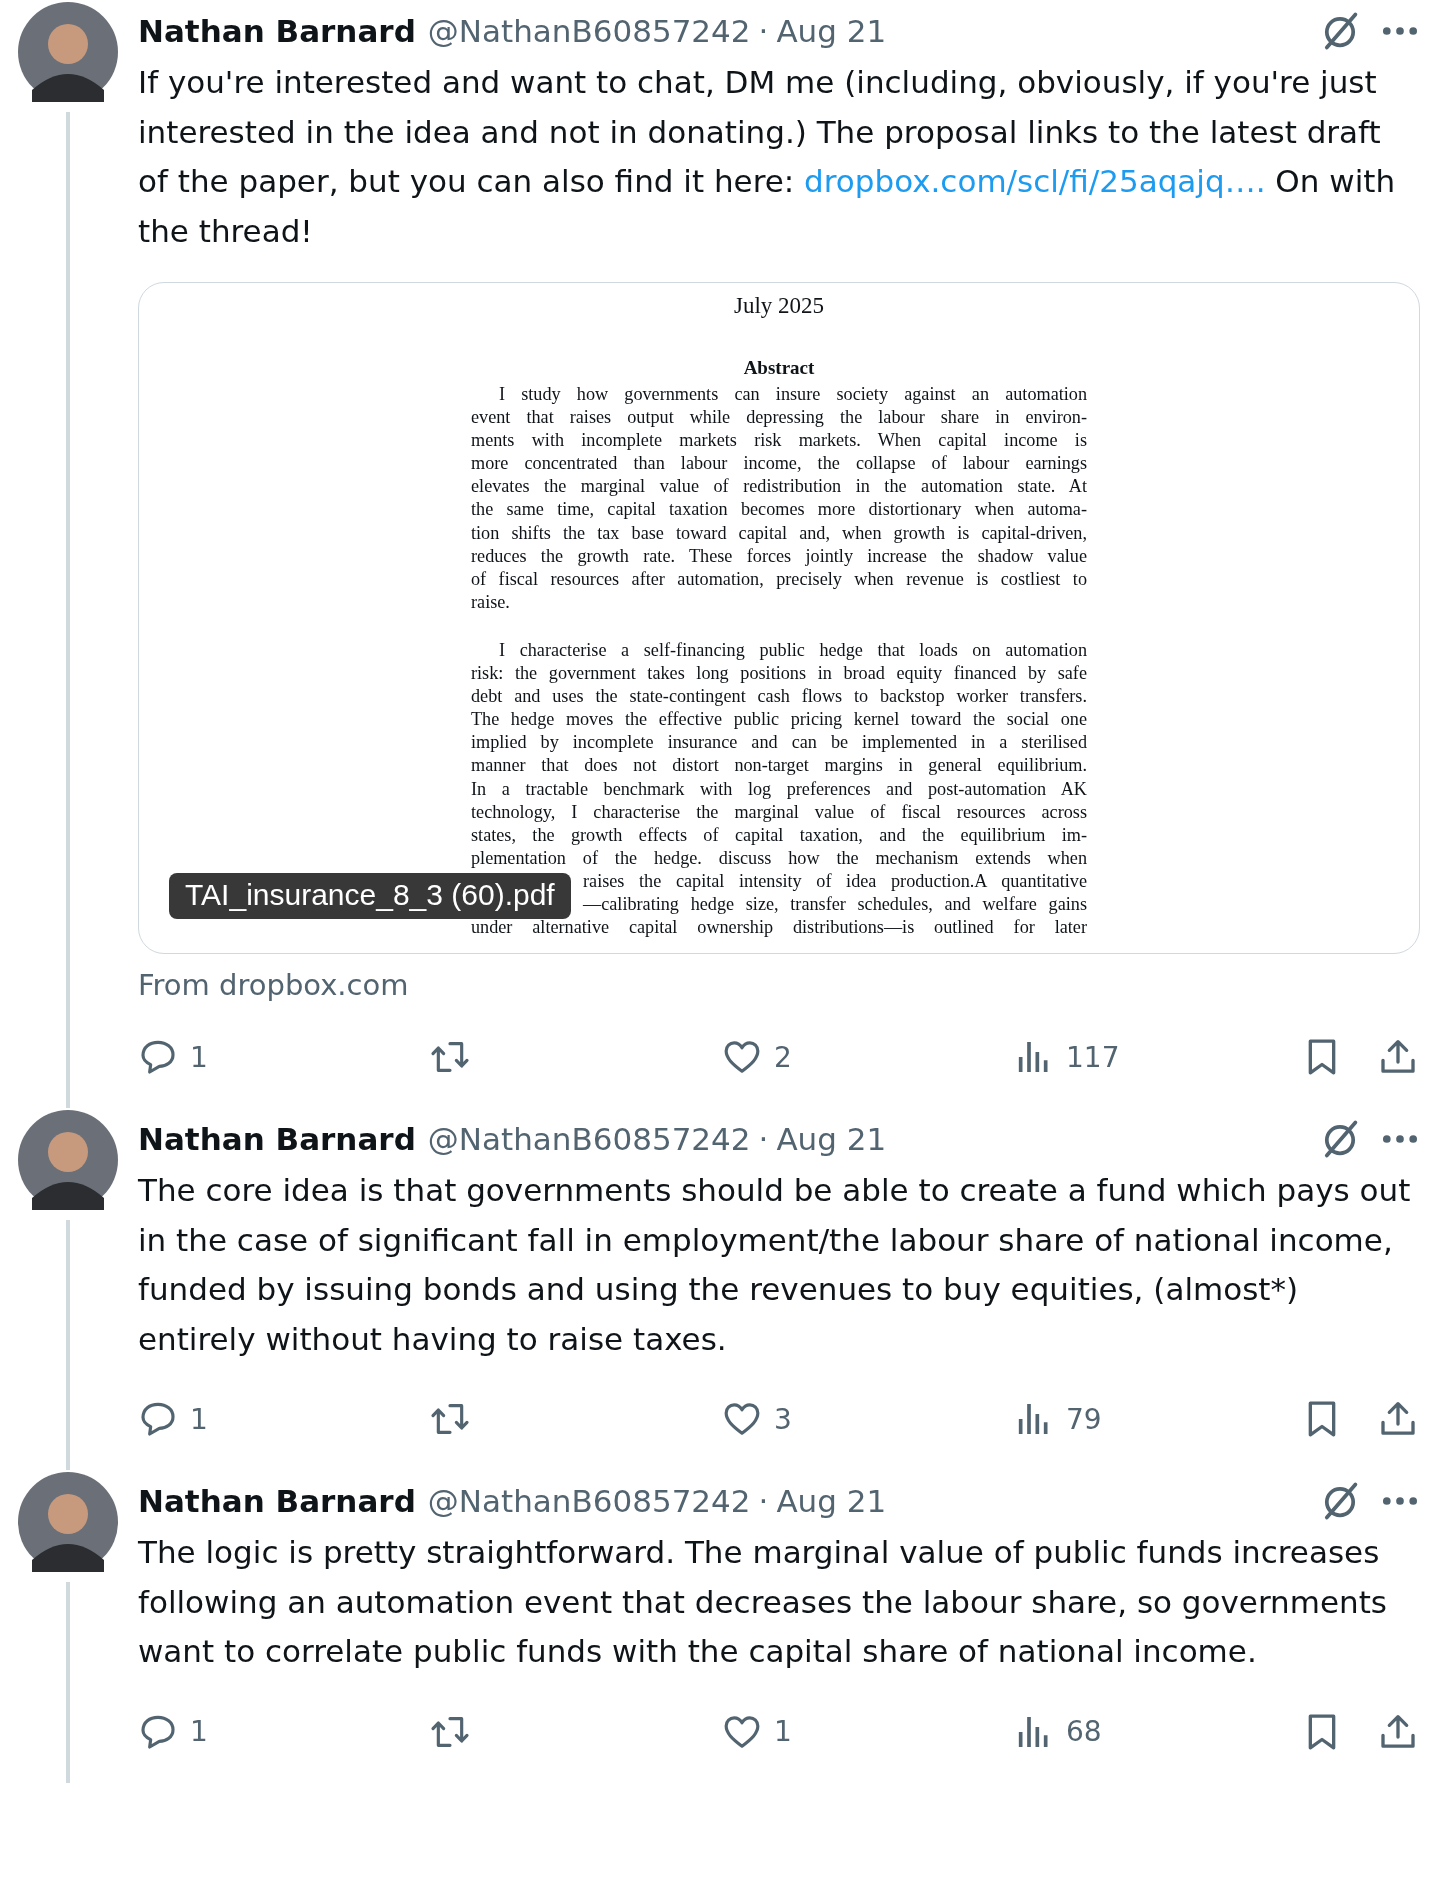  I want to click on document-line: states, the growth effects of capital taxation, and the equilibrium im-, so click(779, 835).